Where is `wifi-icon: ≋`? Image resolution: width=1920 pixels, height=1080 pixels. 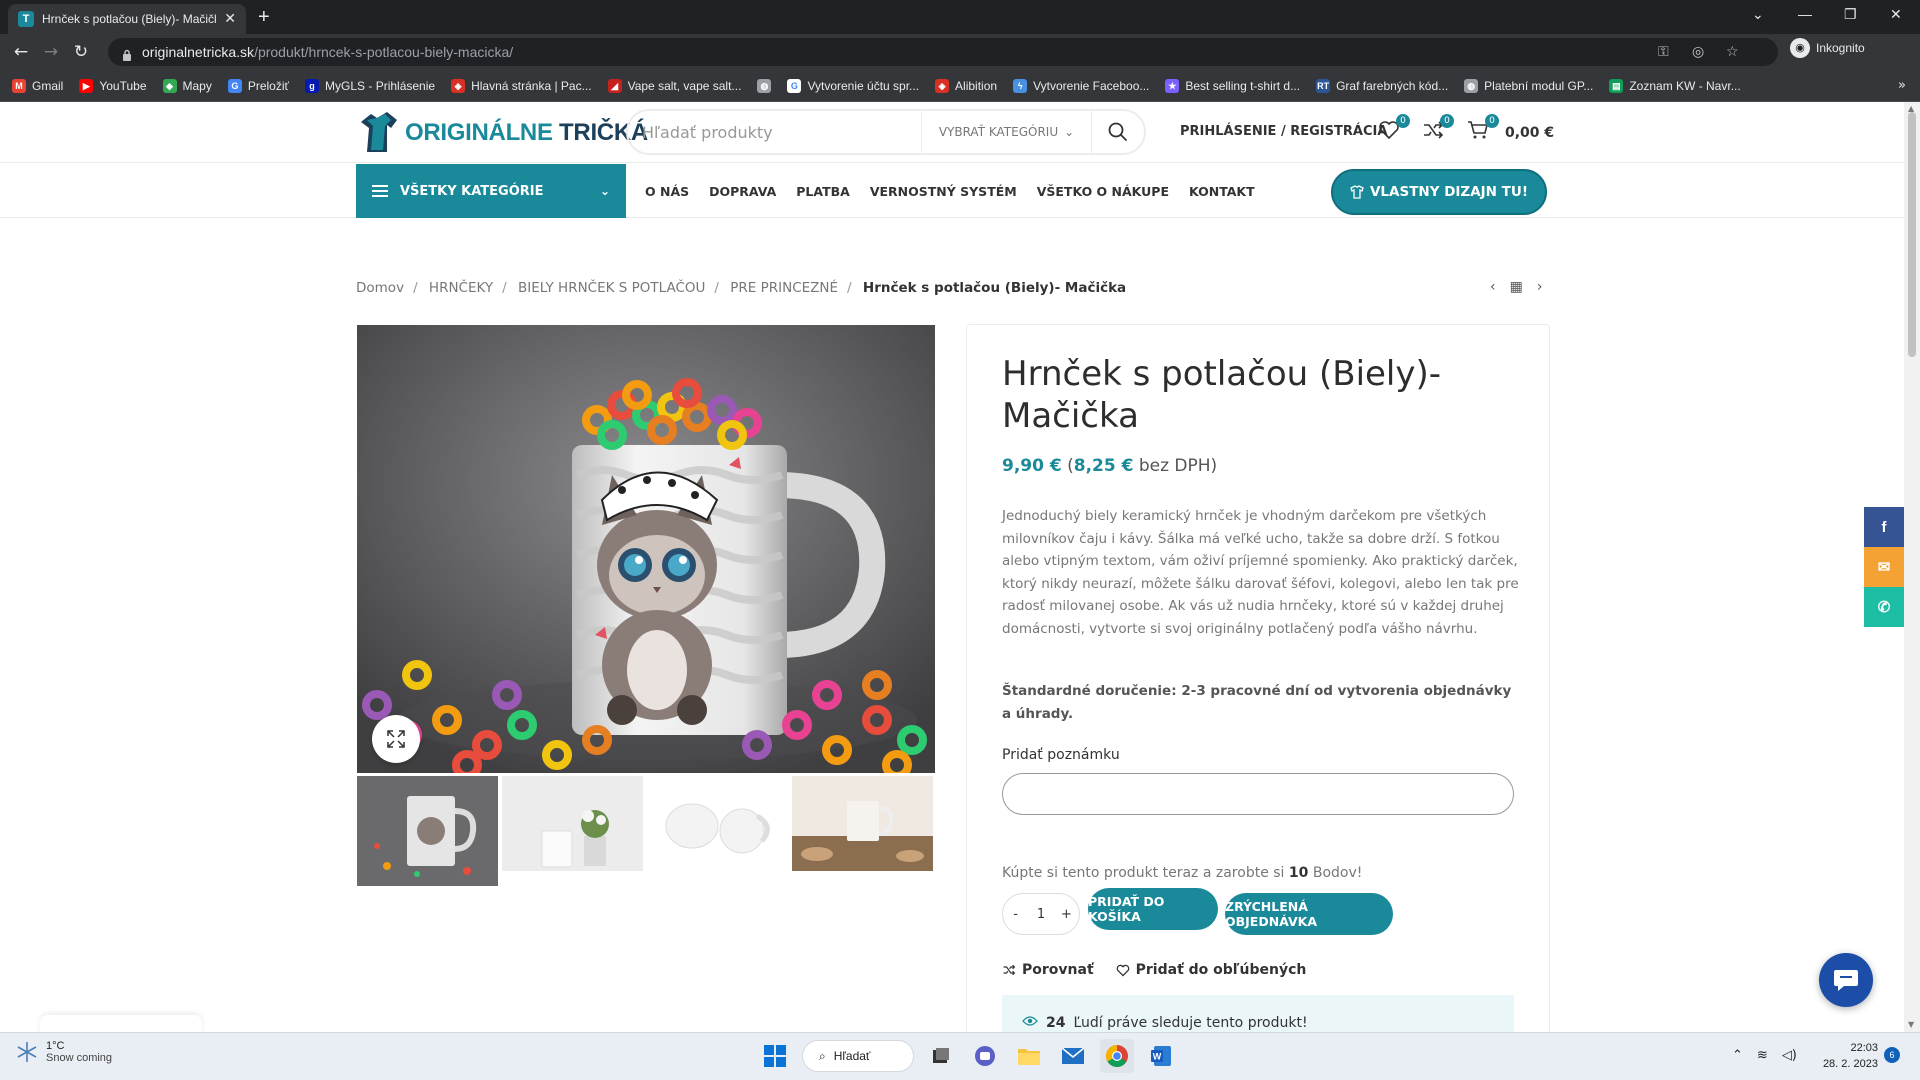
wifi-icon: ≋ is located at coordinates (1762, 1055).